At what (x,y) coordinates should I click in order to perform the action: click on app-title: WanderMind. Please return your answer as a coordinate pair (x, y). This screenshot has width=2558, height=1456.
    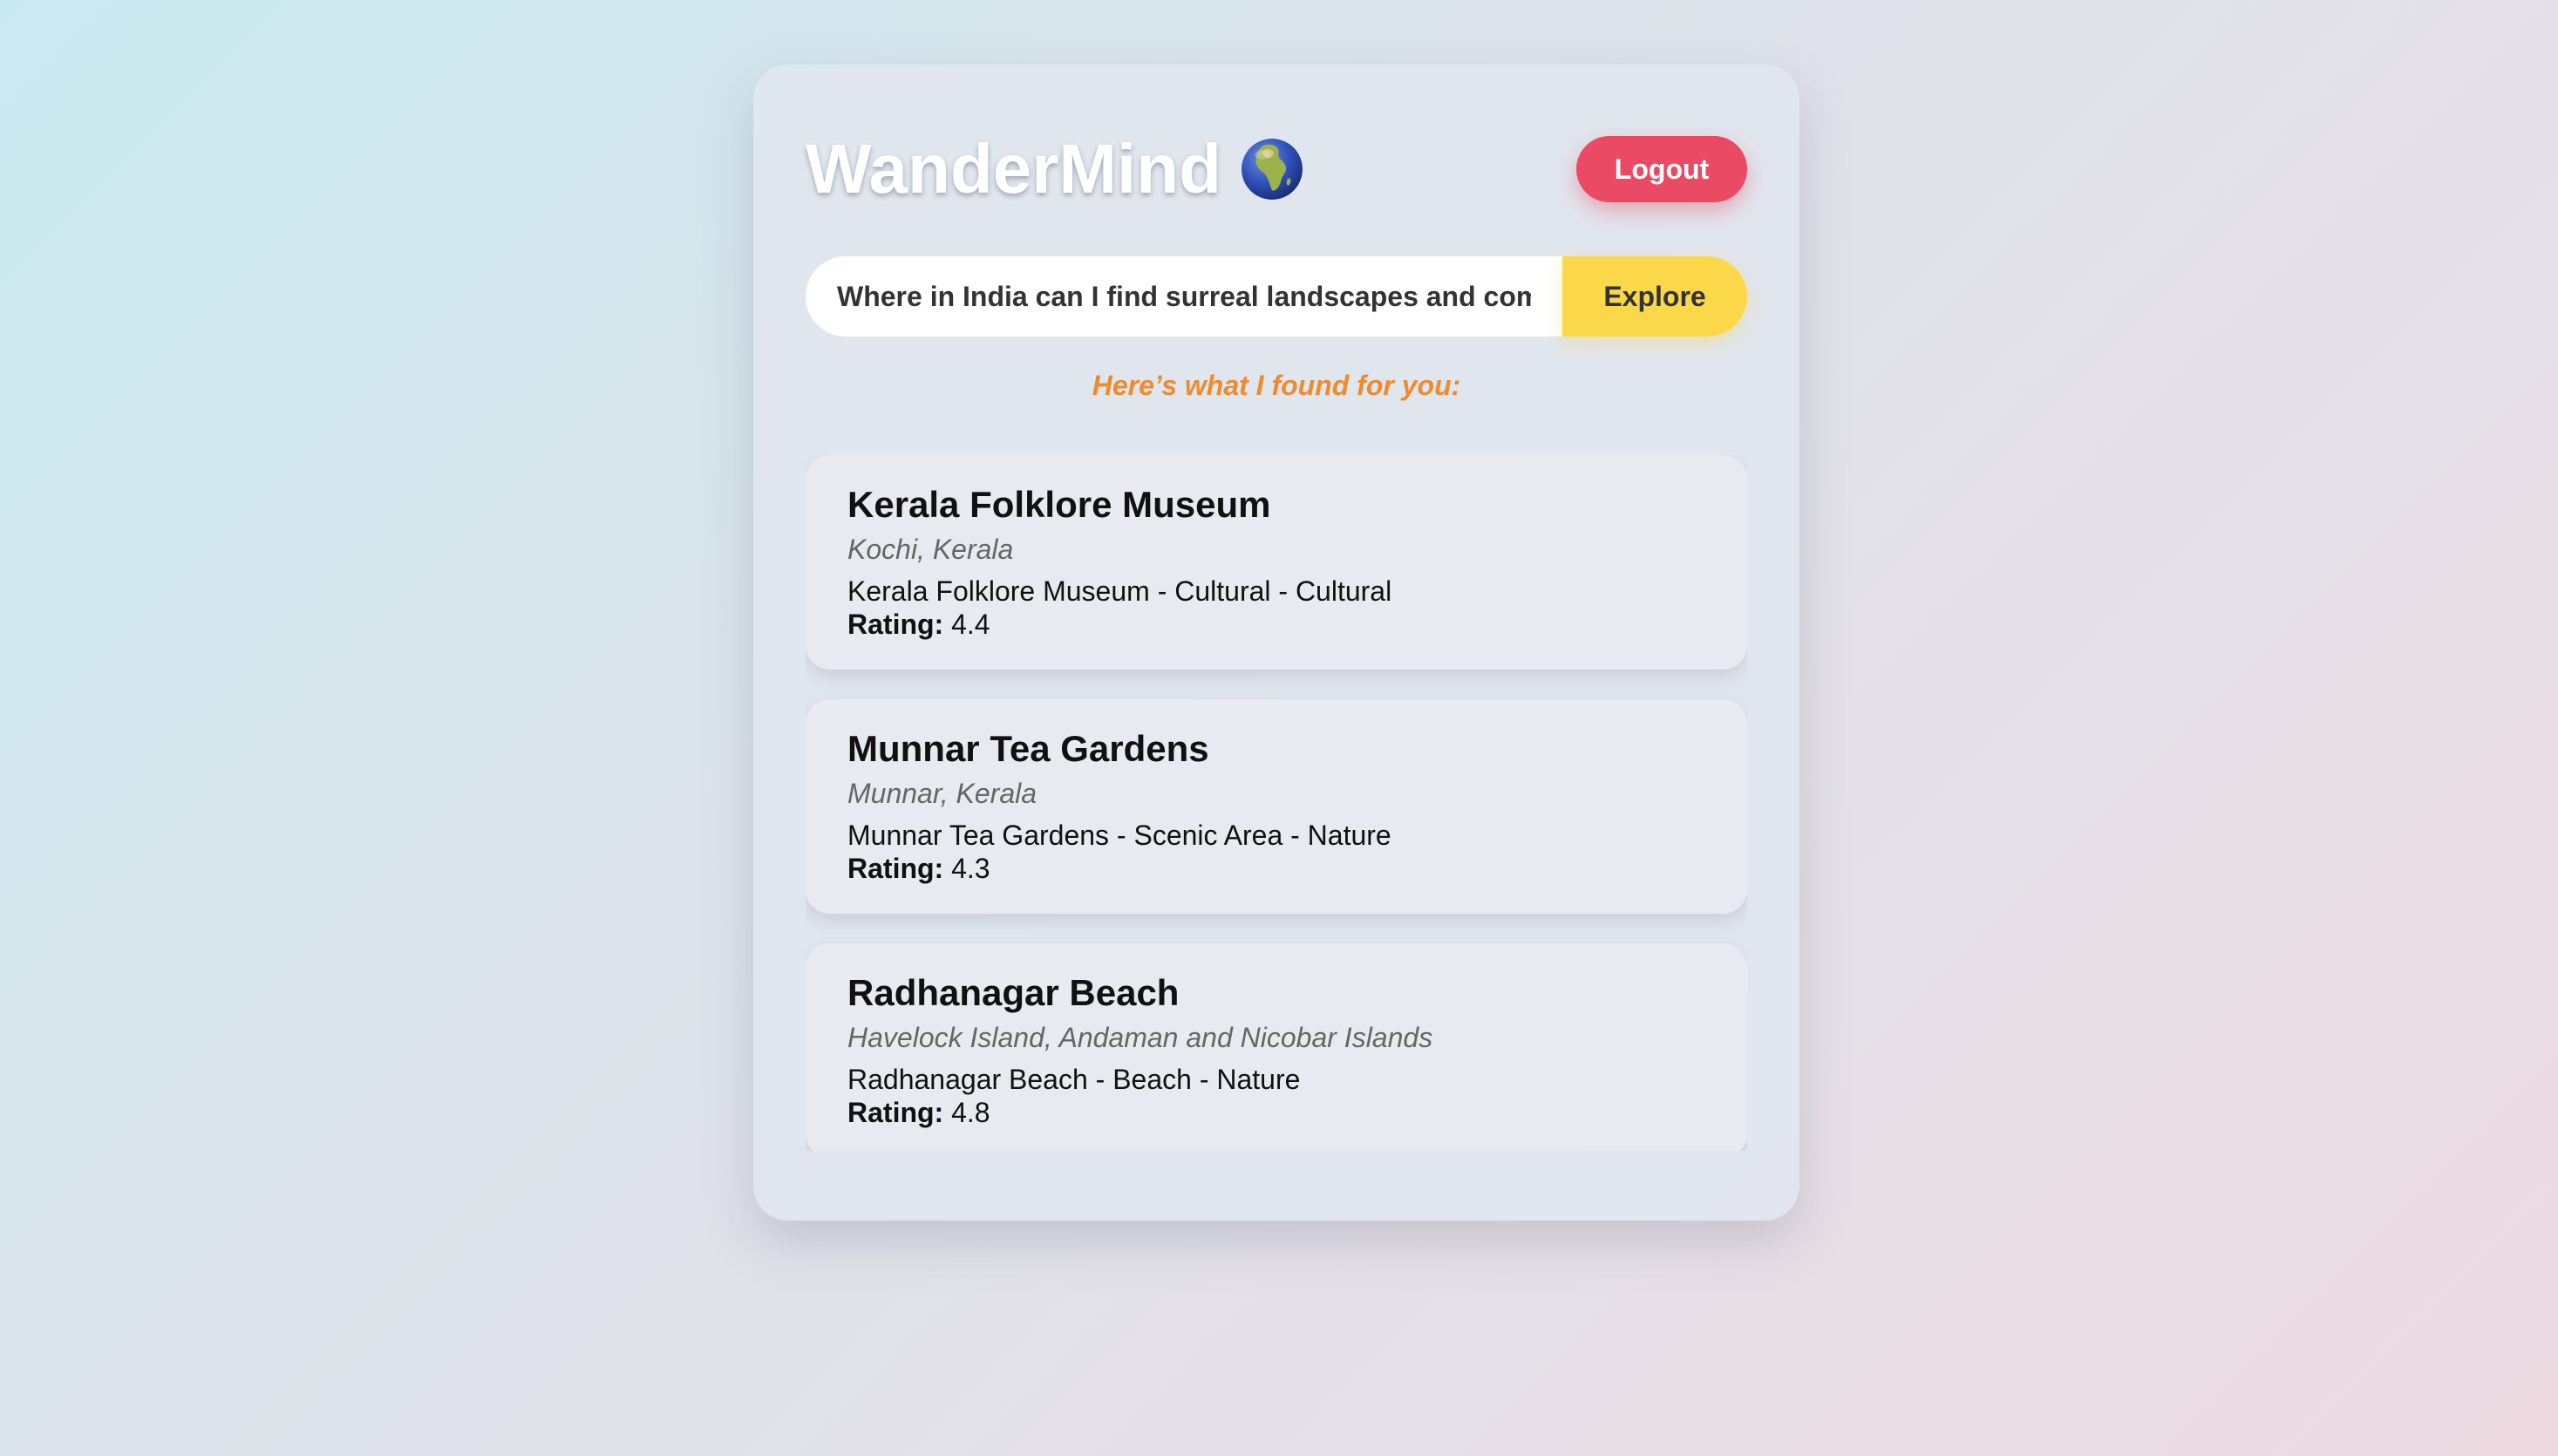
    Looking at the image, I should click on (1055, 169).